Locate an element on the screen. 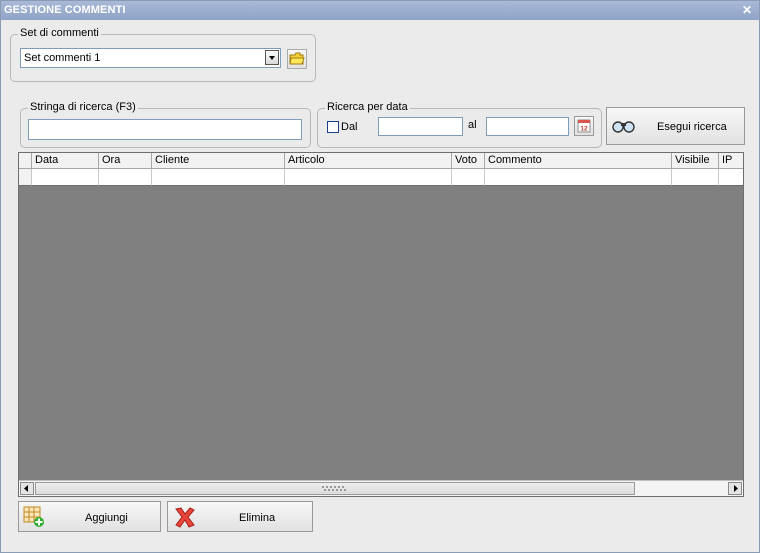 The height and width of the screenshot is (553, 760). date-from-checkbox is located at coordinates (333, 127).